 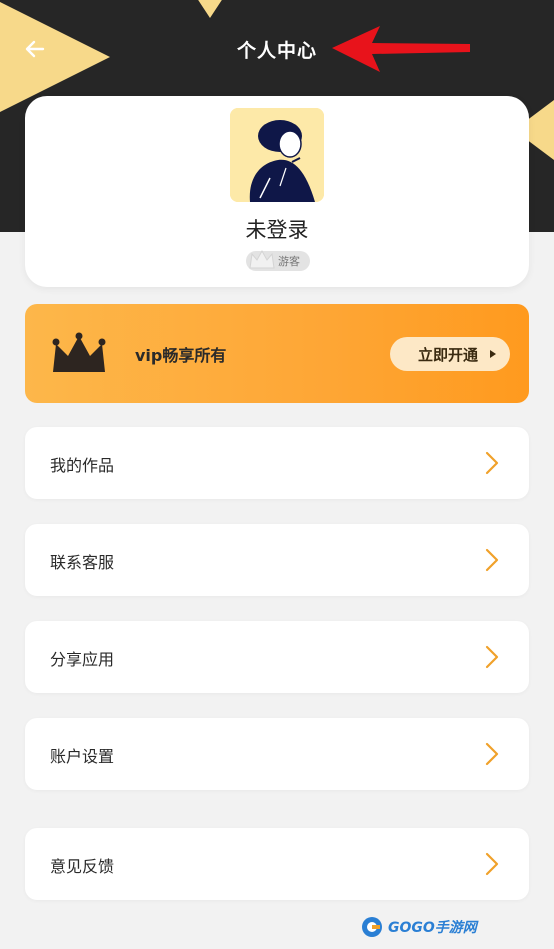 What do you see at coordinates (82, 756) in the screenshot?
I see `menu-item-label: 账户设置` at bounding box center [82, 756].